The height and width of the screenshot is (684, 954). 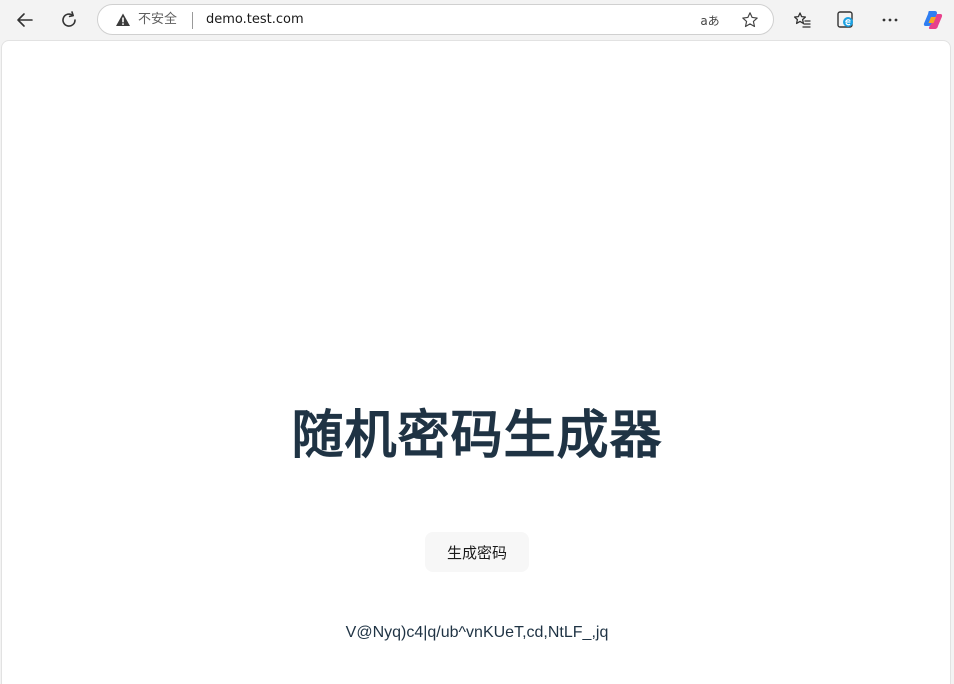 What do you see at coordinates (750, 20) in the screenshot?
I see `star-icon` at bounding box center [750, 20].